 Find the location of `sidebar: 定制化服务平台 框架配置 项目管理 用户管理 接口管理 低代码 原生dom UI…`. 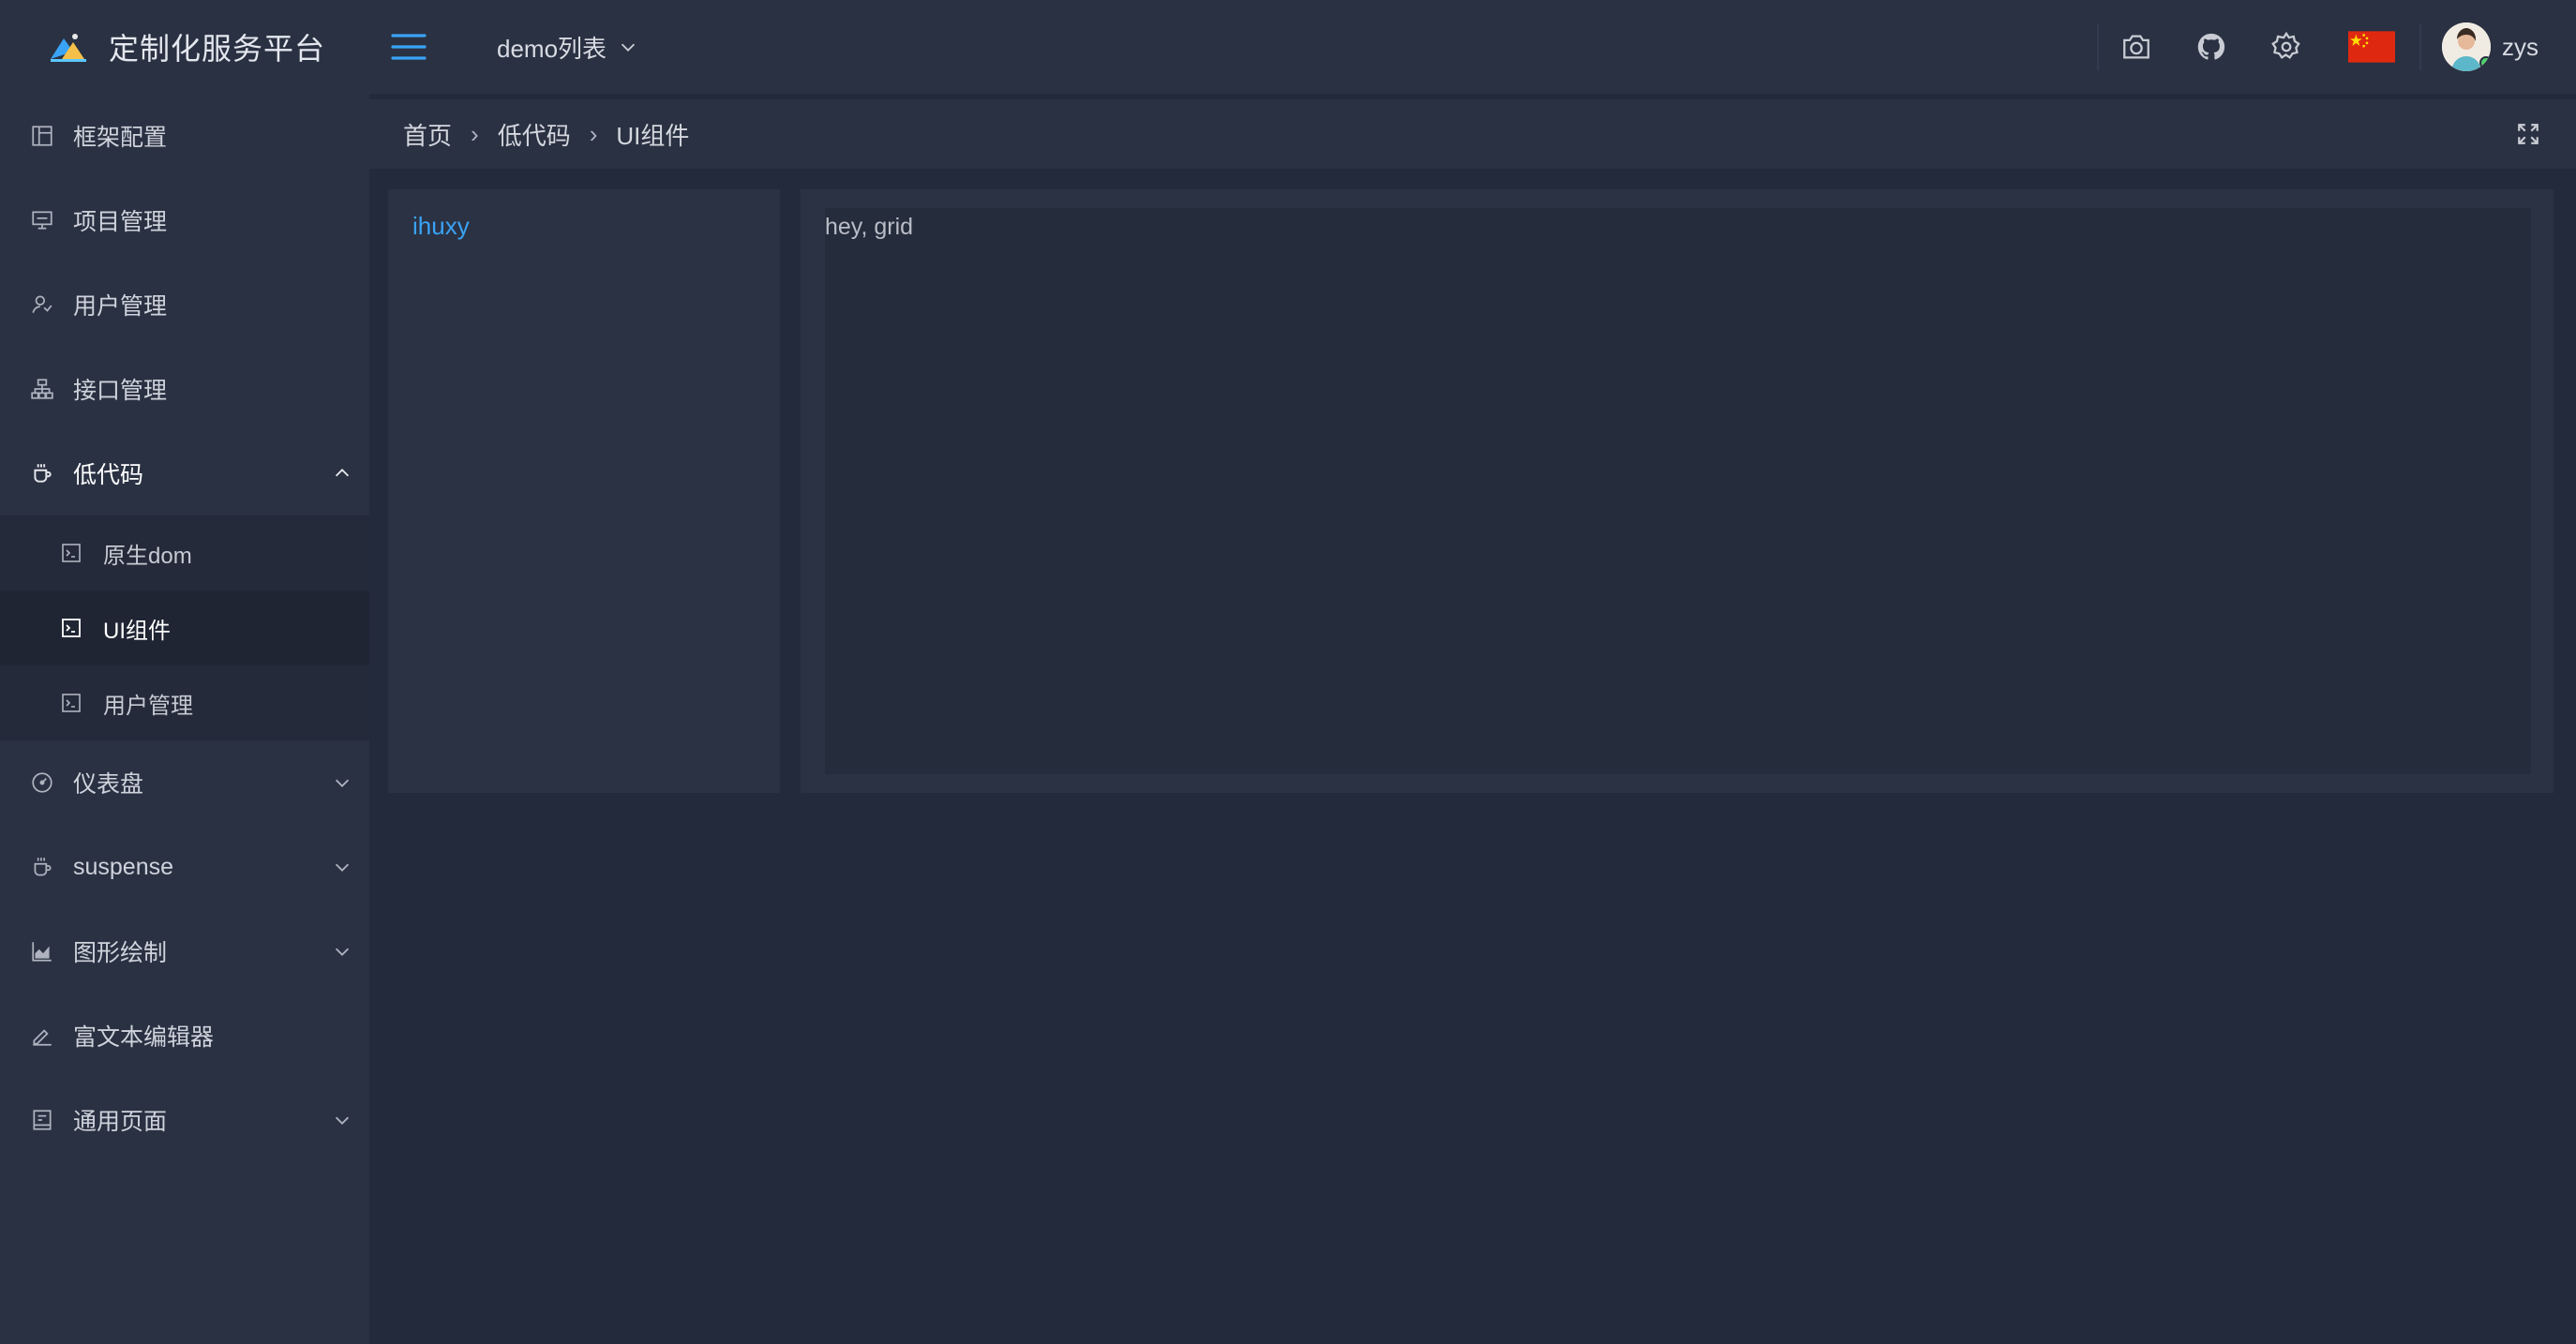

sidebar: 定制化服务平台 框架配置 项目管理 用户管理 接口管理 低代码 原生dom UI… is located at coordinates (184, 672).